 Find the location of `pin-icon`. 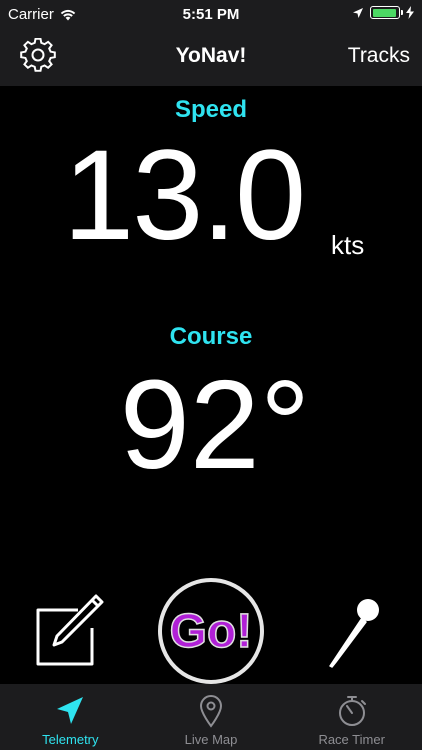

pin-icon is located at coordinates (354, 632).